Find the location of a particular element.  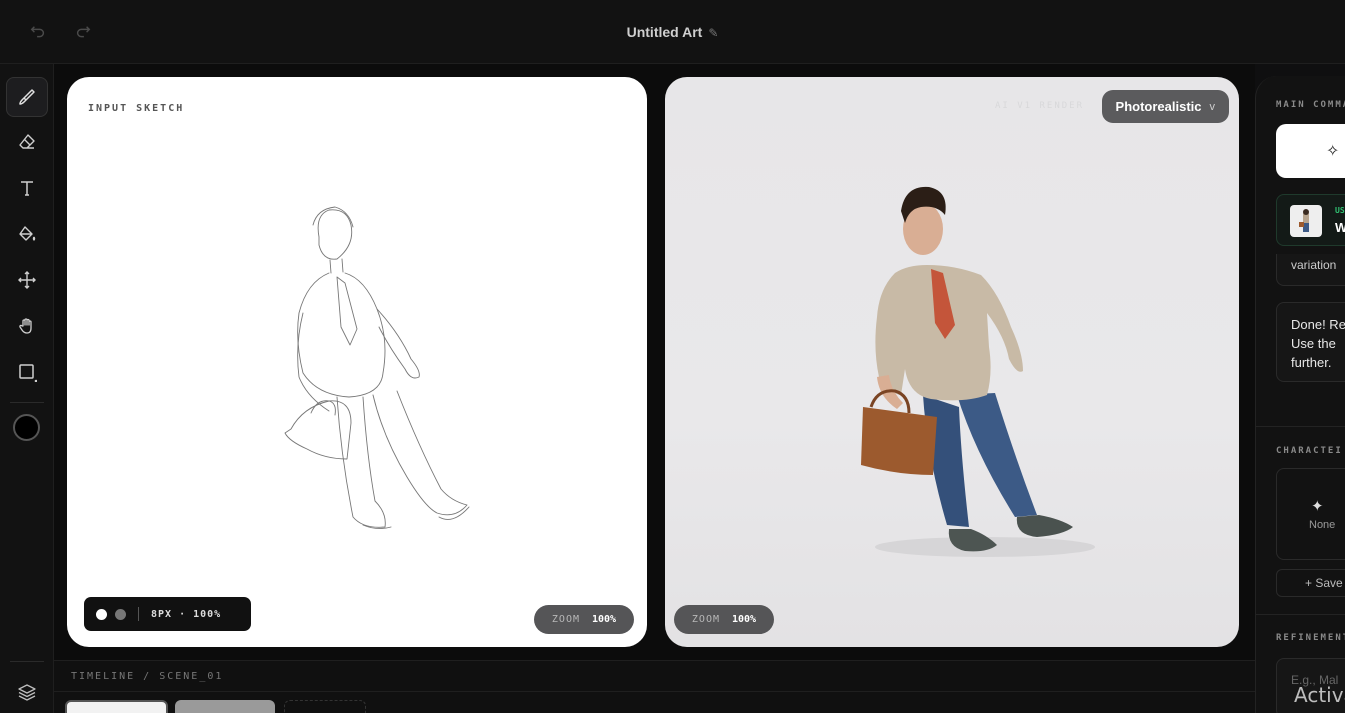

tool-sidebar is located at coordinates (27, 388).